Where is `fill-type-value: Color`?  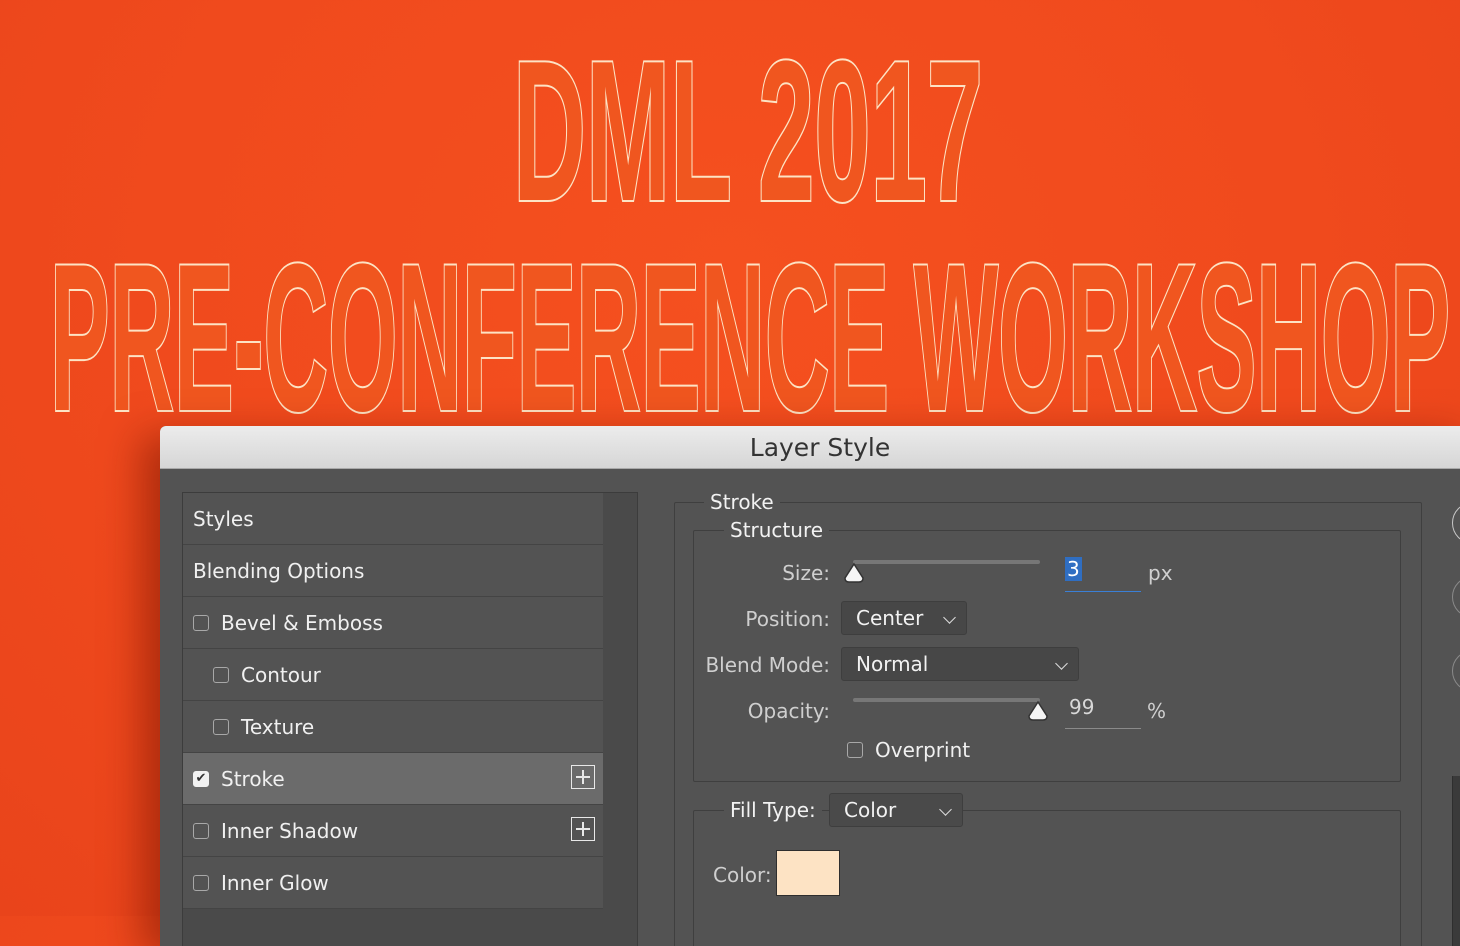 fill-type-value: Color is located at coordinates (870, 810).